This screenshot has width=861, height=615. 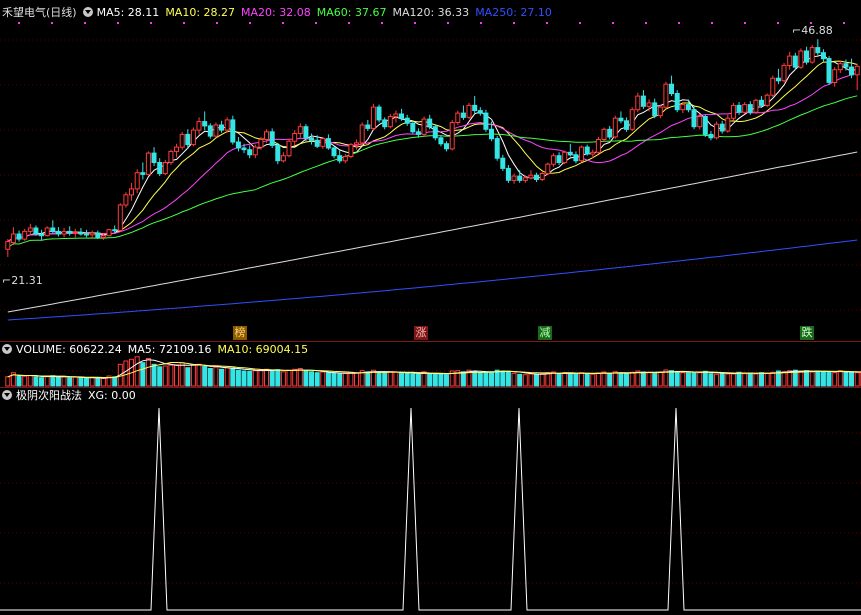 I want to click on indicator-name: 极阴次阳战法, so click(x=49, y=395).